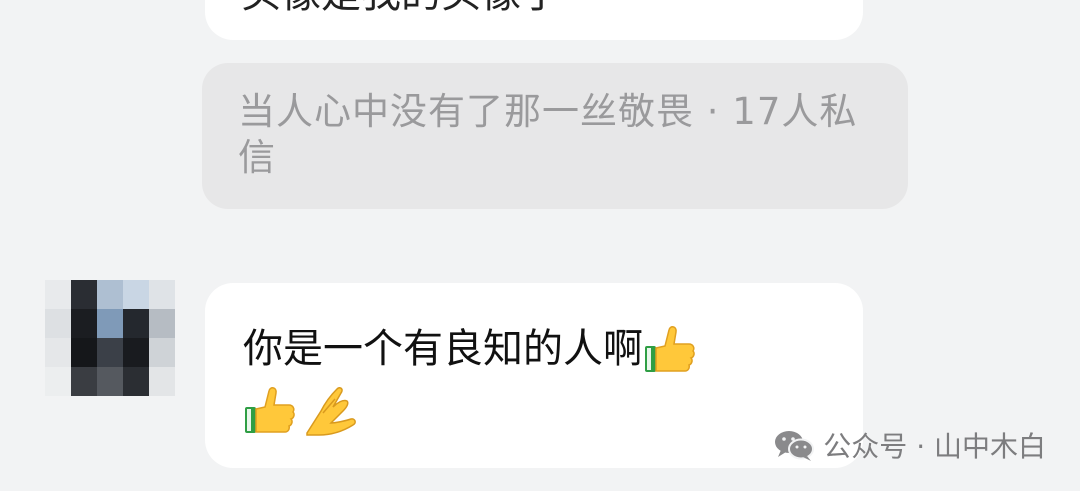  I want to click on folded-hands-icon, so click(331, 411).